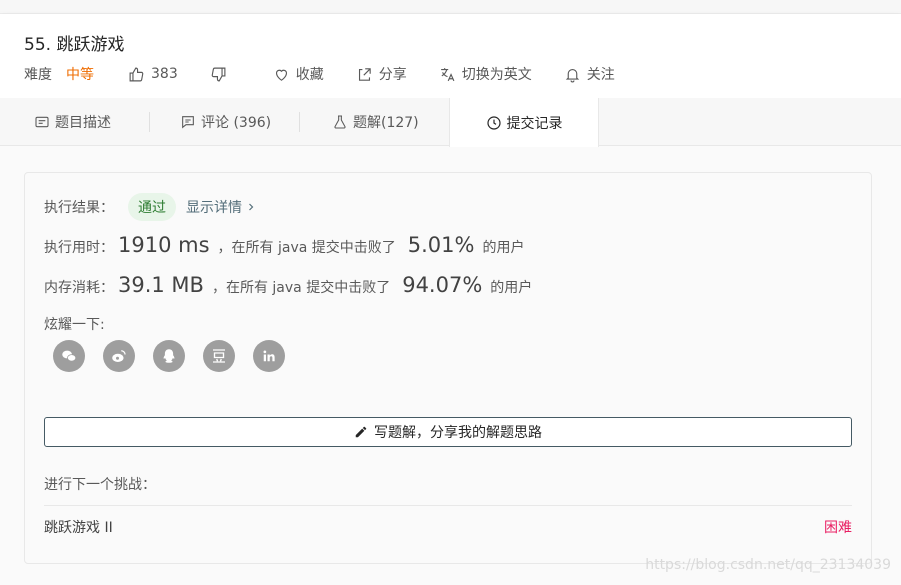  I want to click on problem-meta-bar: 难度 中等 383 收藏 分享 切换为英文 关注, so click(319, 74).